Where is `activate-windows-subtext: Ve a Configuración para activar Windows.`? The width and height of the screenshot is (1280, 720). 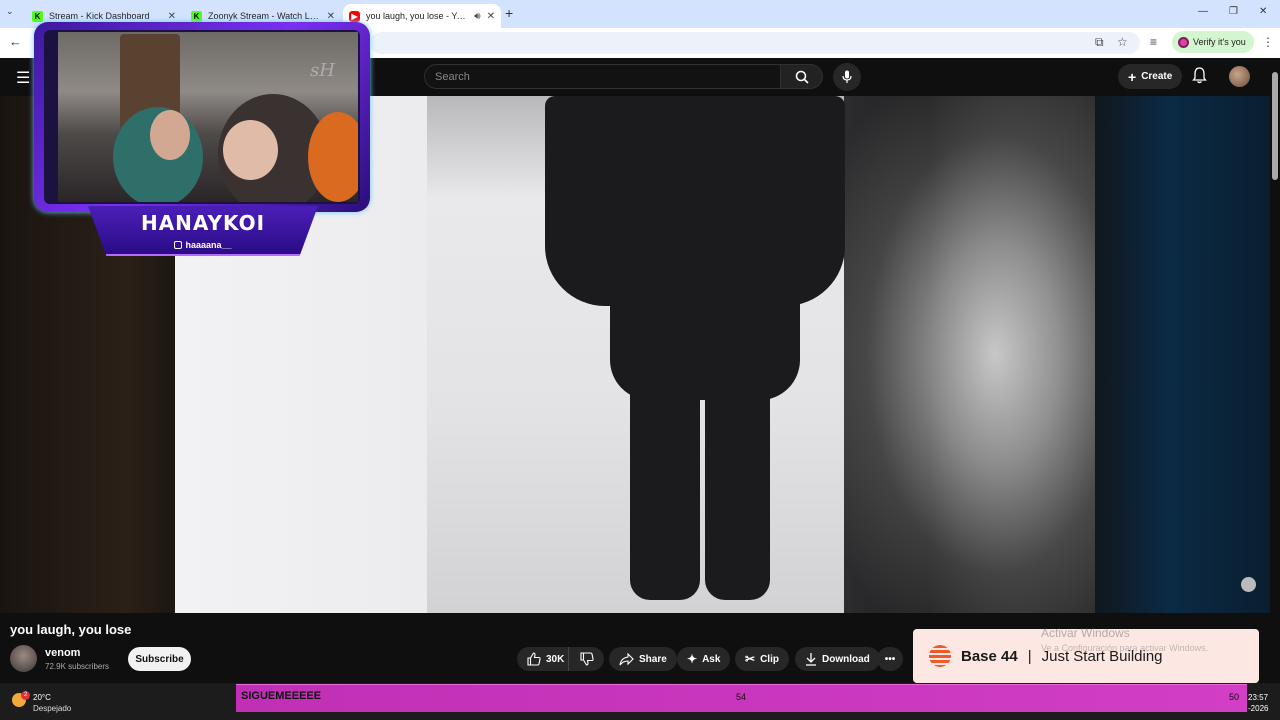
activate-windows-subtext: Ve a Configuración para activar Windows. is located at coordinates (1125, 648).